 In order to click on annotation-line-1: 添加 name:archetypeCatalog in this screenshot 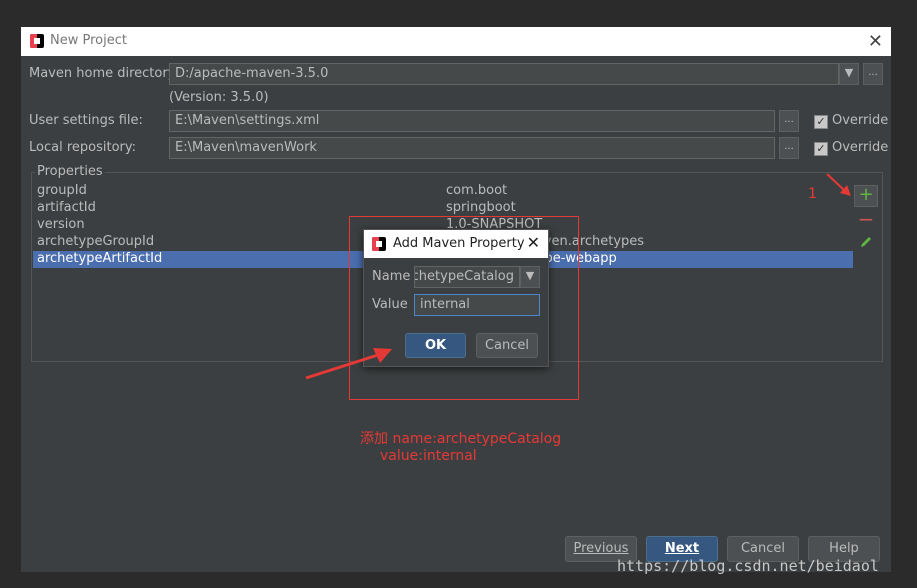, I will do `click(461, 439)`.